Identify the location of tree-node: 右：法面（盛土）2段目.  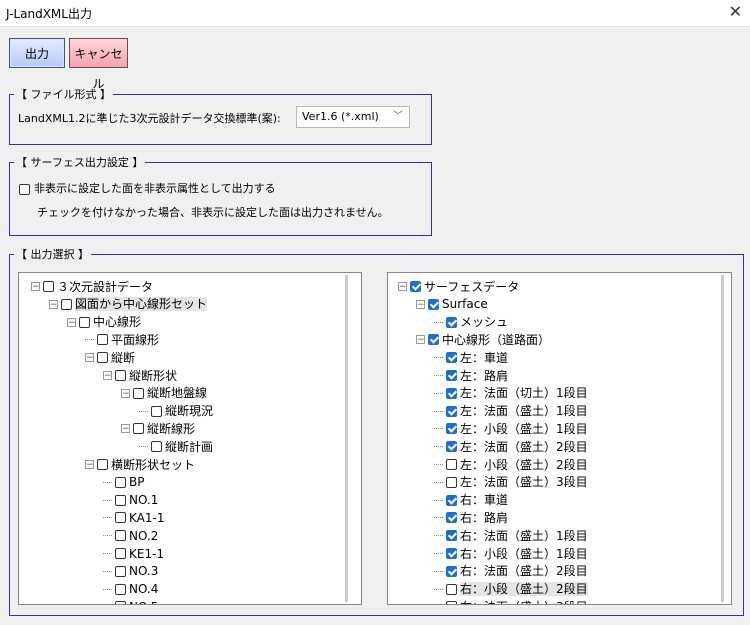
(511, 571).